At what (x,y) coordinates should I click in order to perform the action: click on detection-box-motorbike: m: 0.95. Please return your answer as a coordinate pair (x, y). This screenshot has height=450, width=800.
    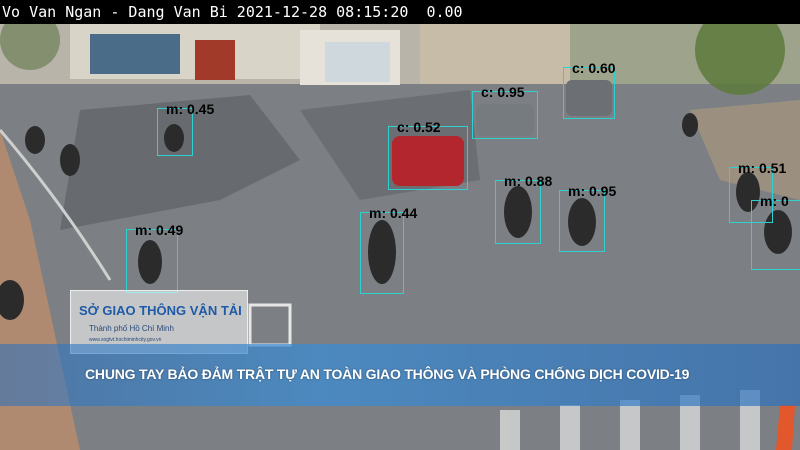
    Looking at the image, I should click on (587, 218).